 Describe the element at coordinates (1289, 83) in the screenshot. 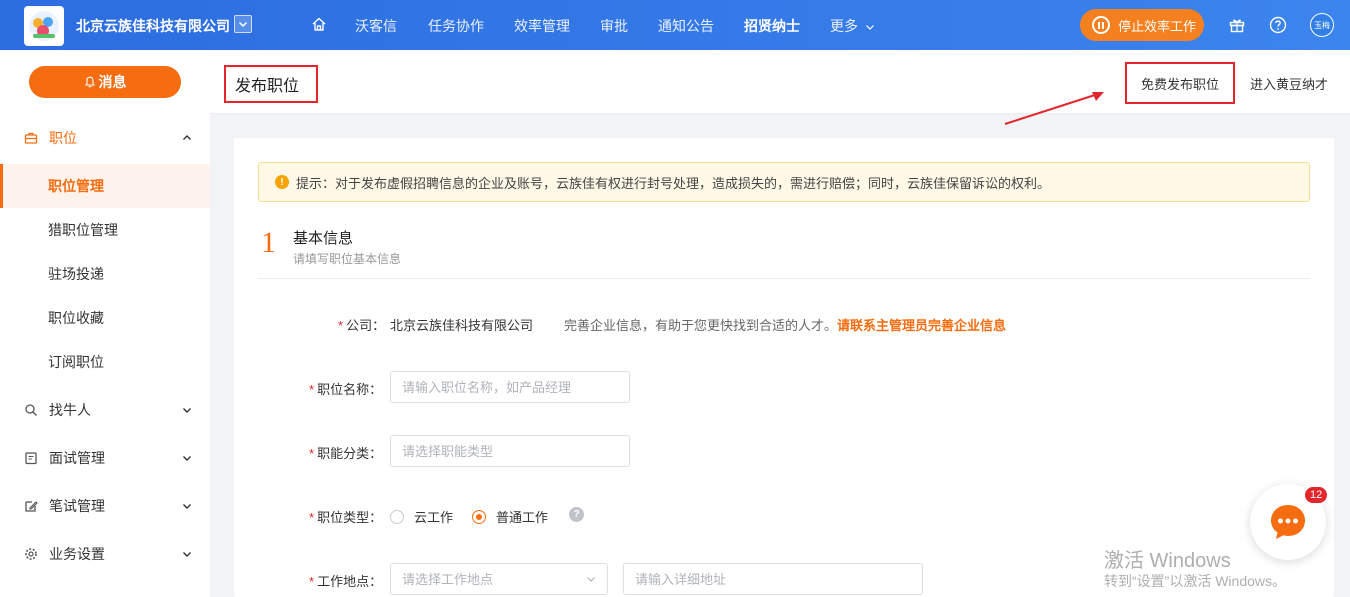

I see `enter-huangdou-link: 进入黄豆纳才` at that location.